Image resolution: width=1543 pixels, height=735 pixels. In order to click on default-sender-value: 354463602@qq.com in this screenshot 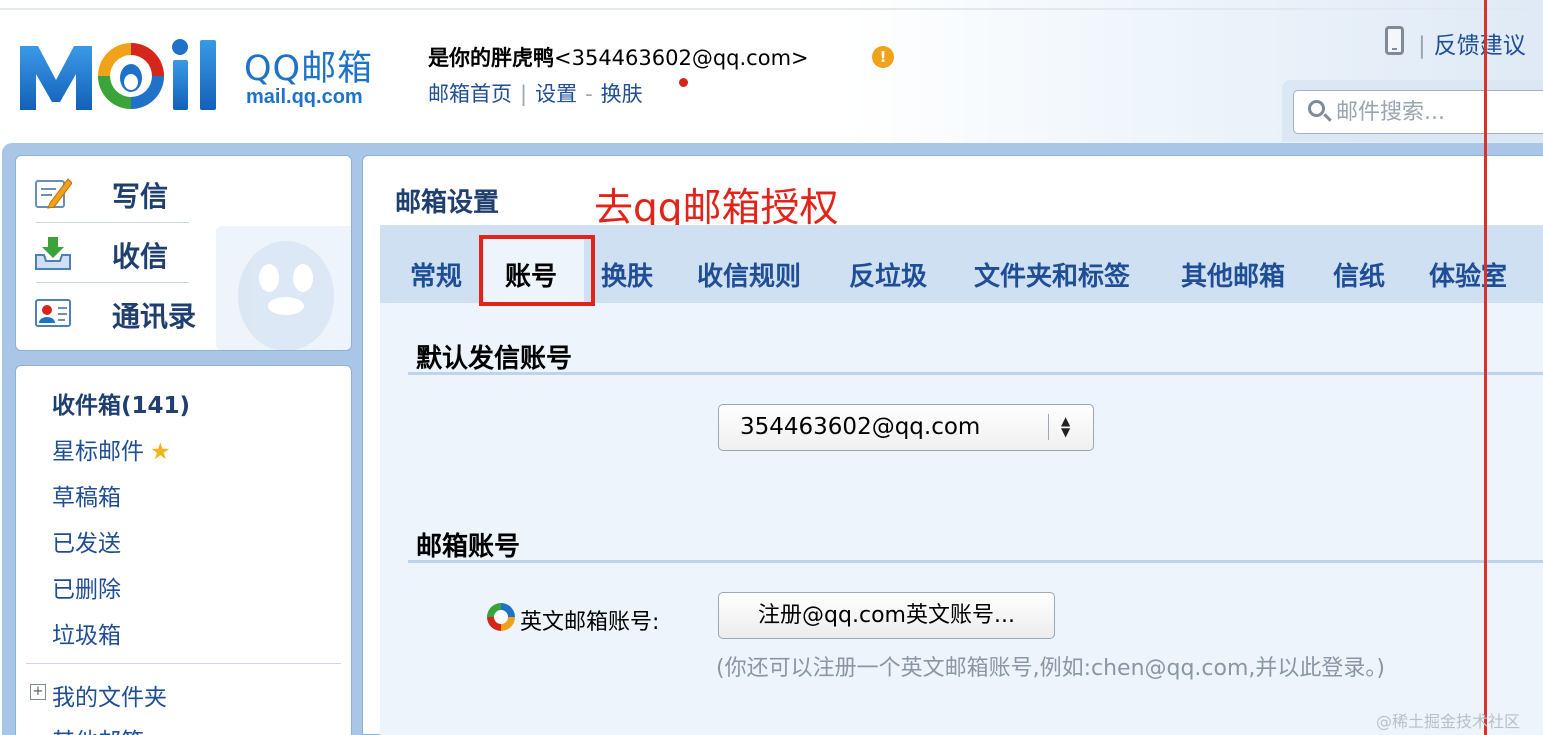, I will do `click(860, 427)`.